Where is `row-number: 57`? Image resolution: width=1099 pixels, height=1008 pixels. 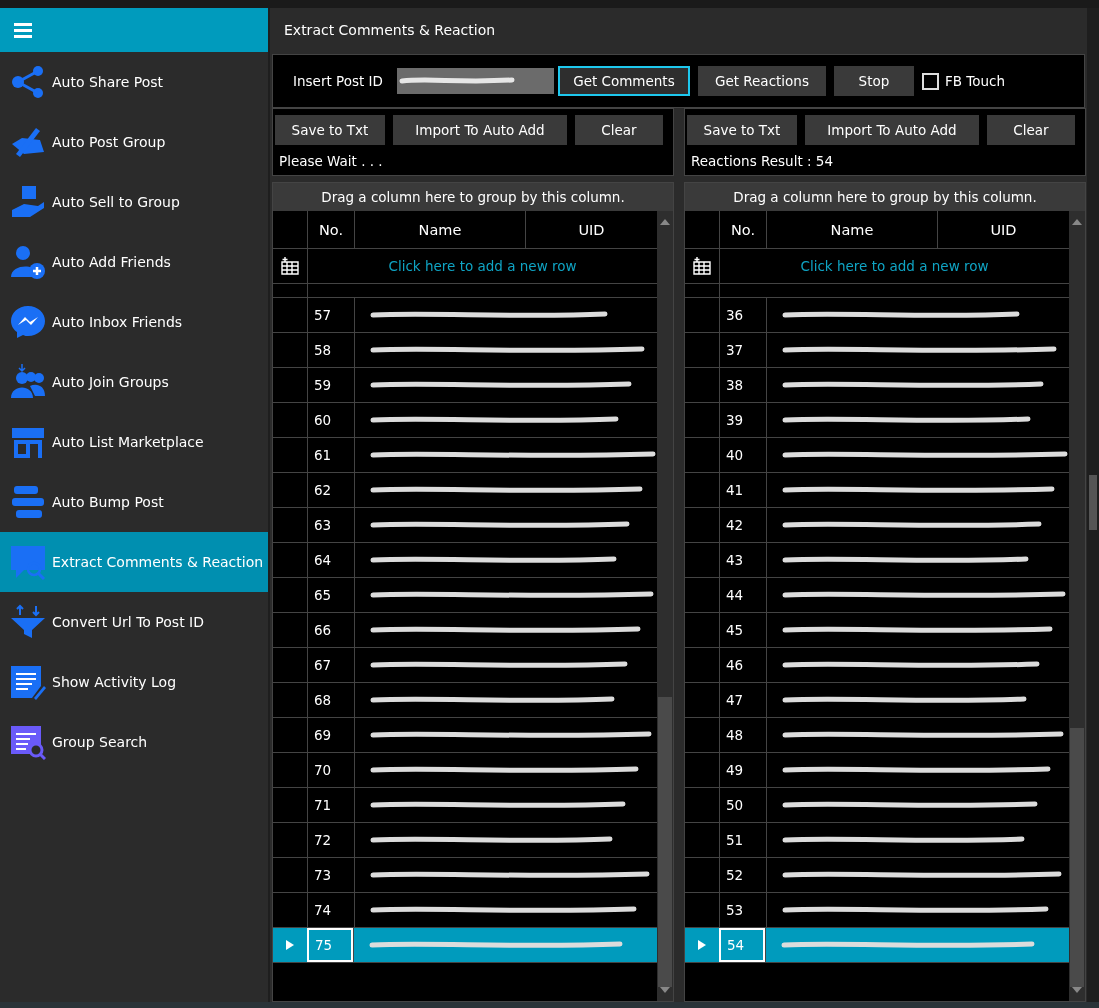 row-number: 57 is located at coordinates (322, 315).